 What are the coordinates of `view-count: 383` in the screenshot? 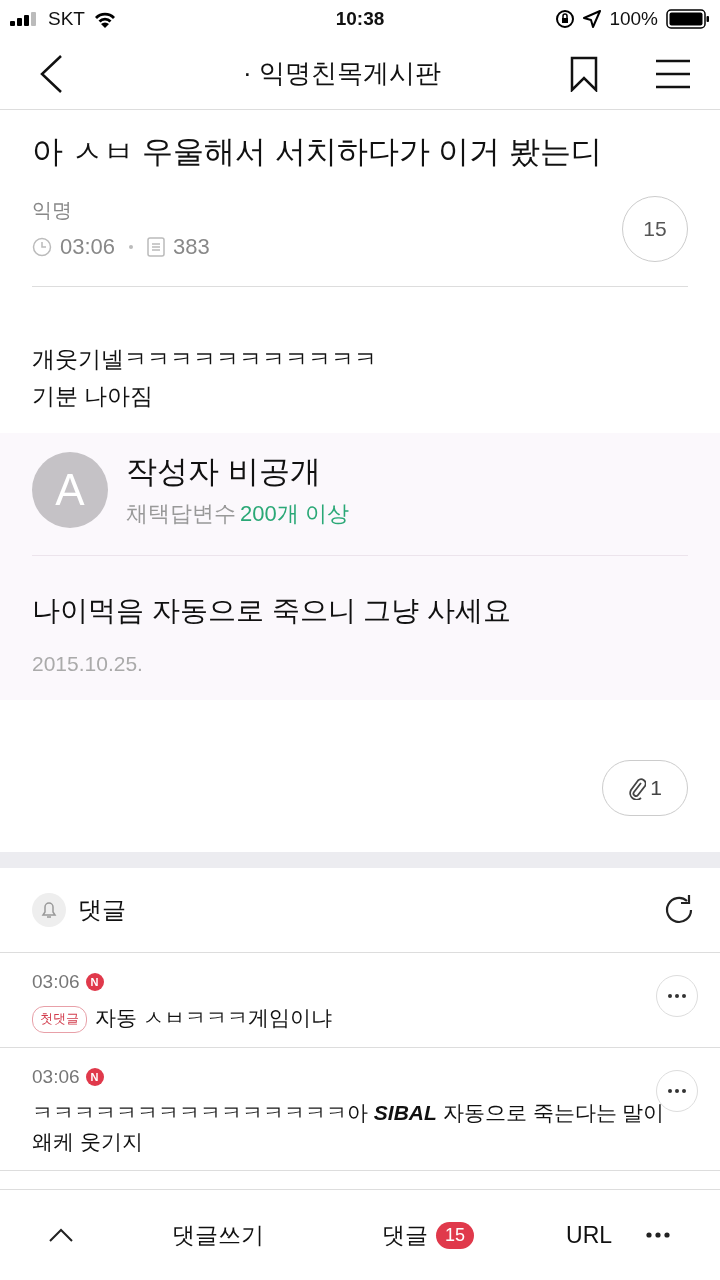 It's located at (191, 247).